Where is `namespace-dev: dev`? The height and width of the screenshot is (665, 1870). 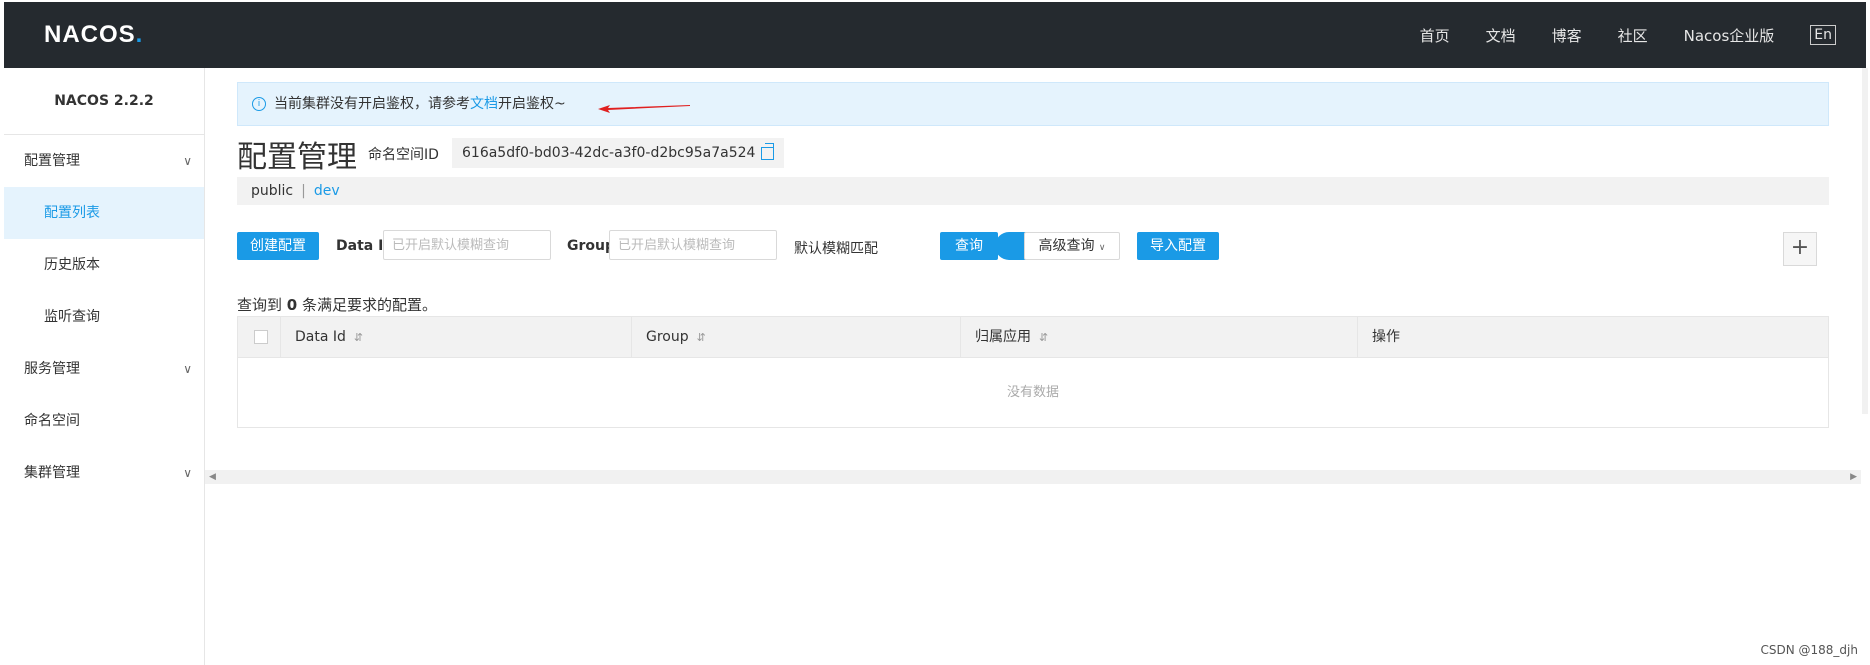
namespace-dev: dev is located at coordinates (327, 191).